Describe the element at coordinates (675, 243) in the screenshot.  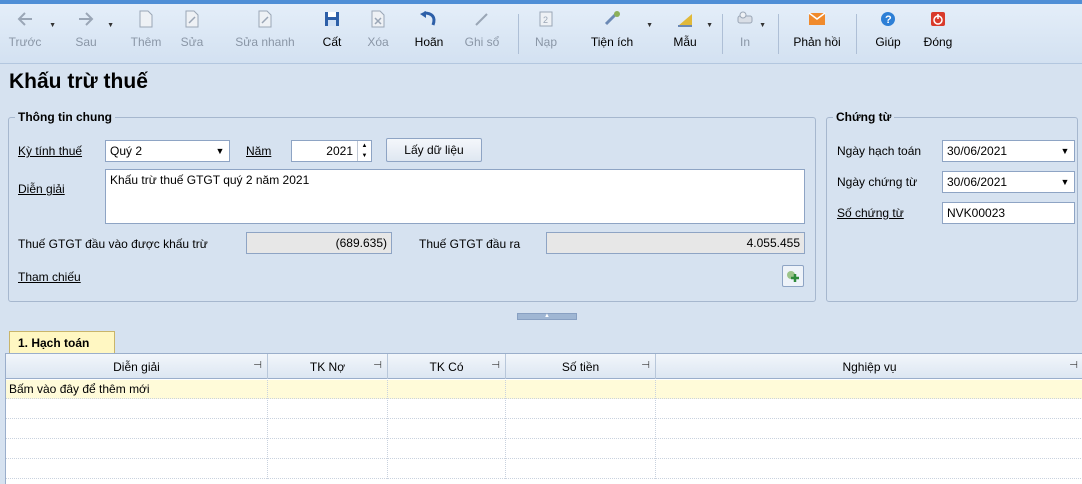
I see `output-vat-field: 4.055.455` at that location.